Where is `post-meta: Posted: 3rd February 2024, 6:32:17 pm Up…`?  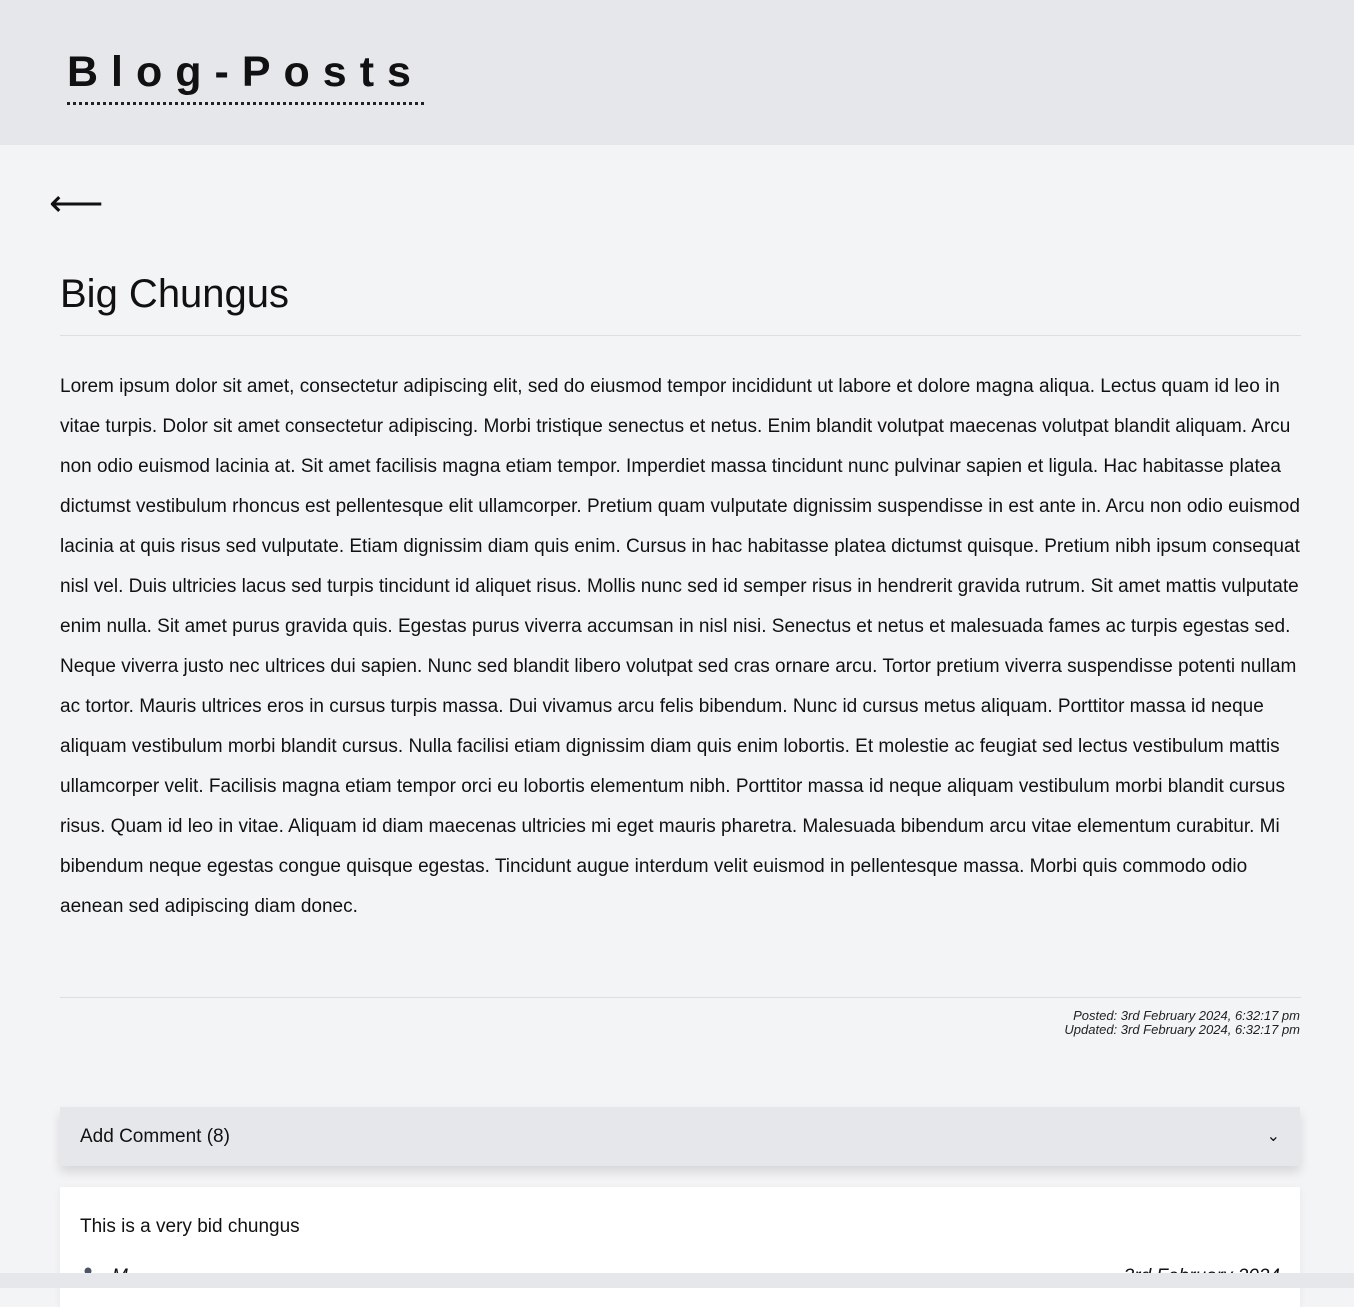
post-meta: Posted: 3rd February 2024, 6:32:17 pm Up… is located at coordinates (1182, 1023).